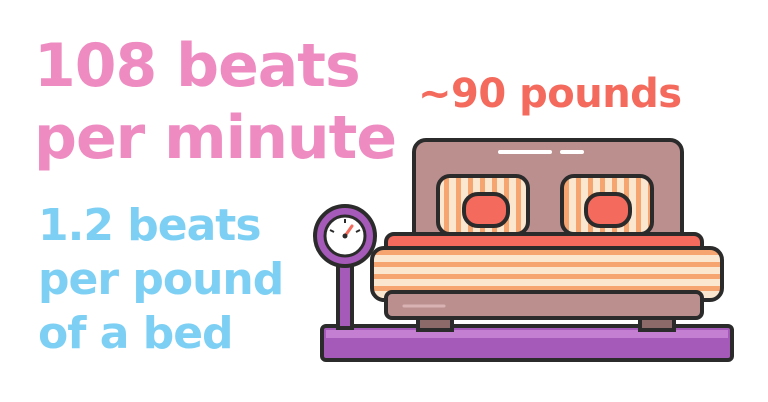  I want to click on bed-mattress, so click(547, 276).